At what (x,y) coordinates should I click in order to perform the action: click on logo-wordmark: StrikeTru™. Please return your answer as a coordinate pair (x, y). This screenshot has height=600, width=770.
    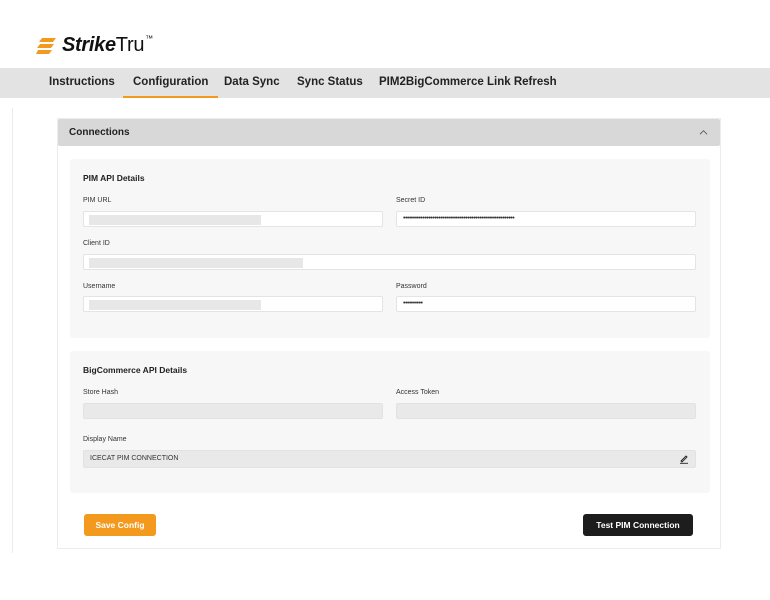
    Looking at the image, I should click on (107, 45).